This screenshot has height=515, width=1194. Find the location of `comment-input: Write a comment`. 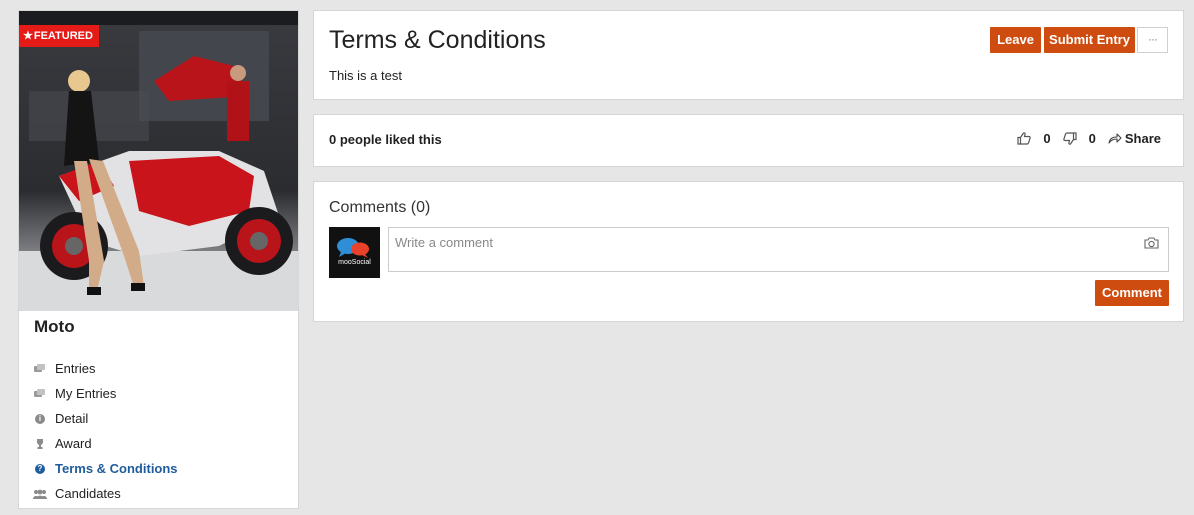

comment-input: Write a comment is located at coordinates (778, 249).